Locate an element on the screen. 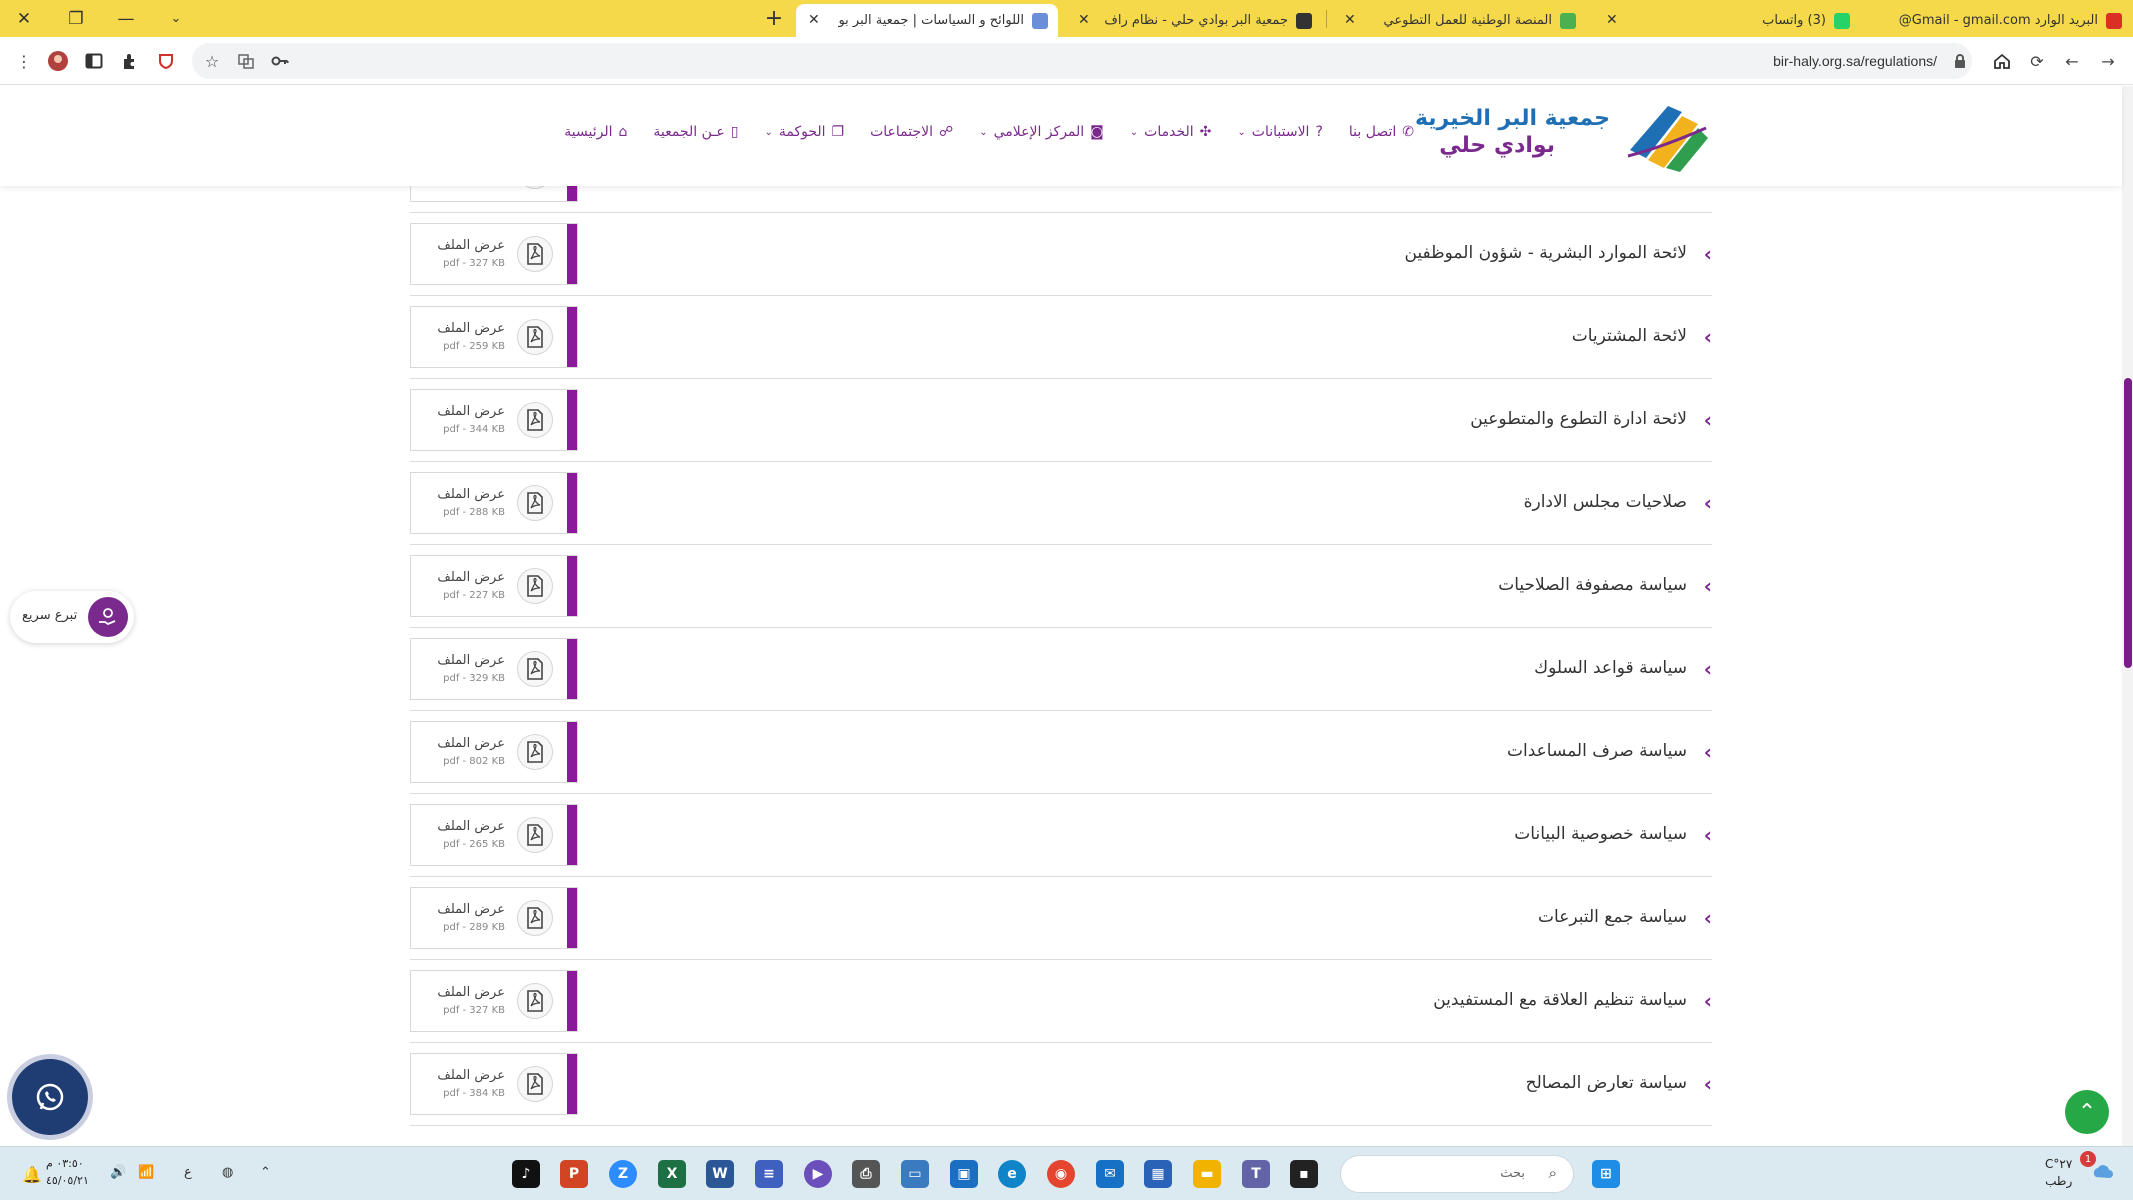 This screenshot has width=2133, height=1200. tab-regulations: اللوائح و السياسات | جمعية البر بو ✕ is located at coordinates (927, 20).